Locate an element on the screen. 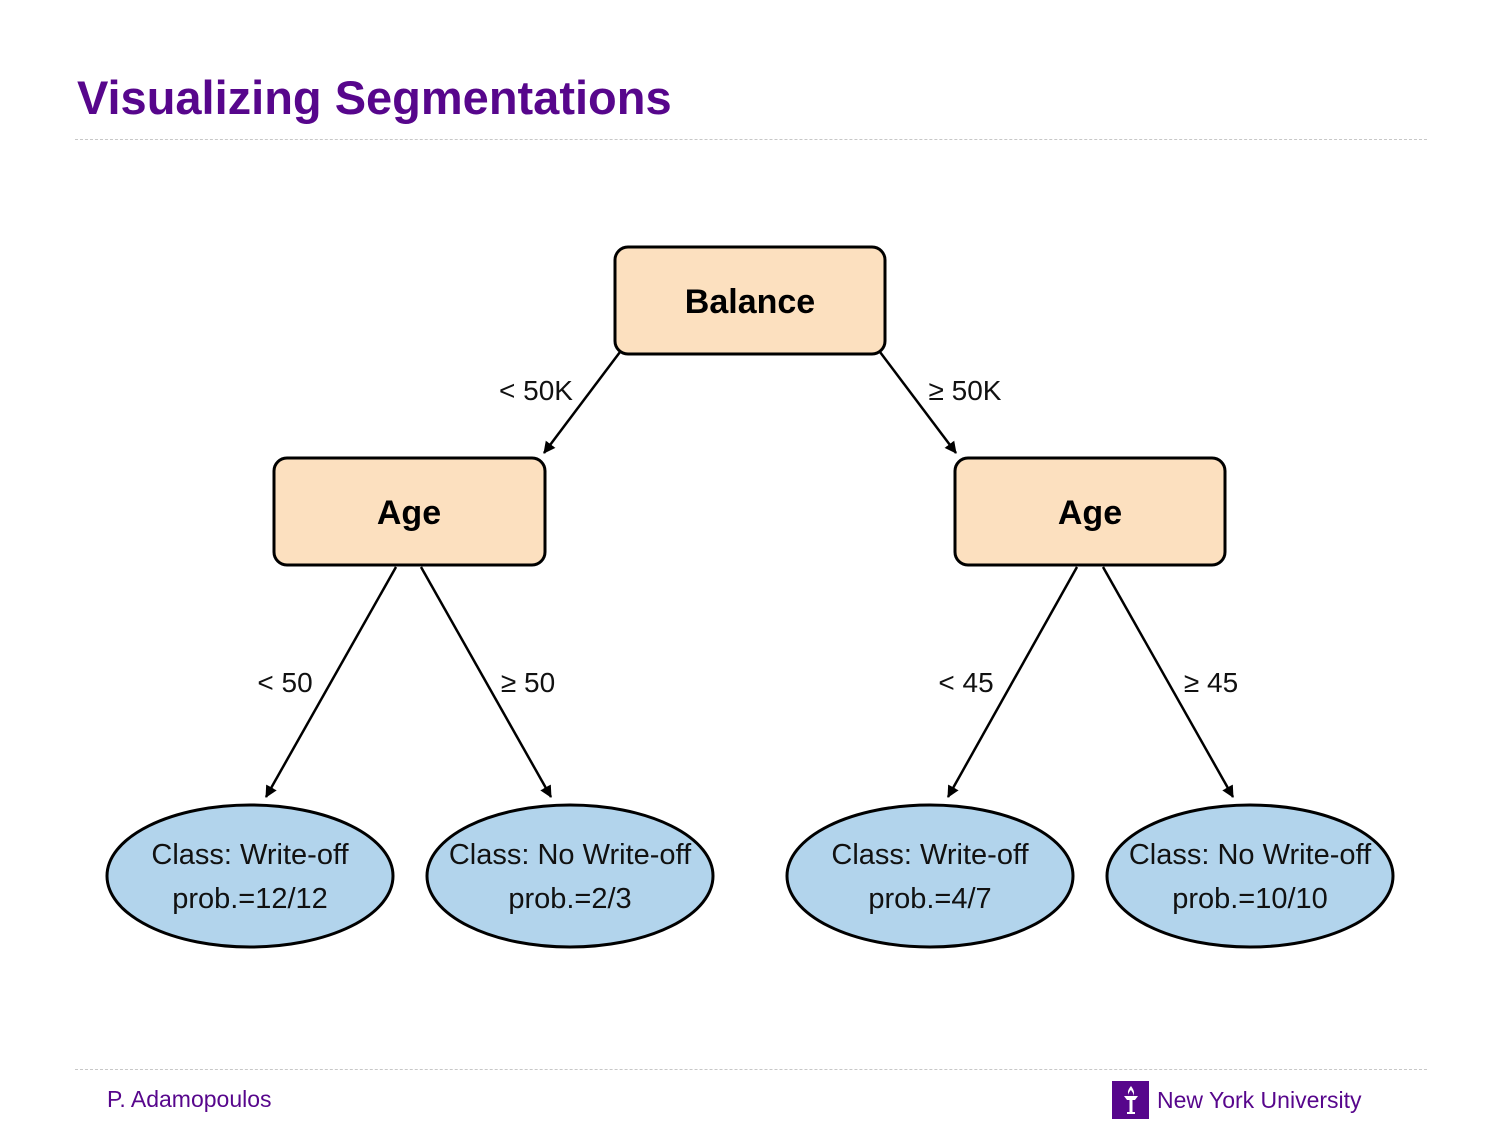 This screenshot has height=1125, width=1500. leaf-node-3: Class: Write-off prob.=4/7 is located at coordinates (930, 876).